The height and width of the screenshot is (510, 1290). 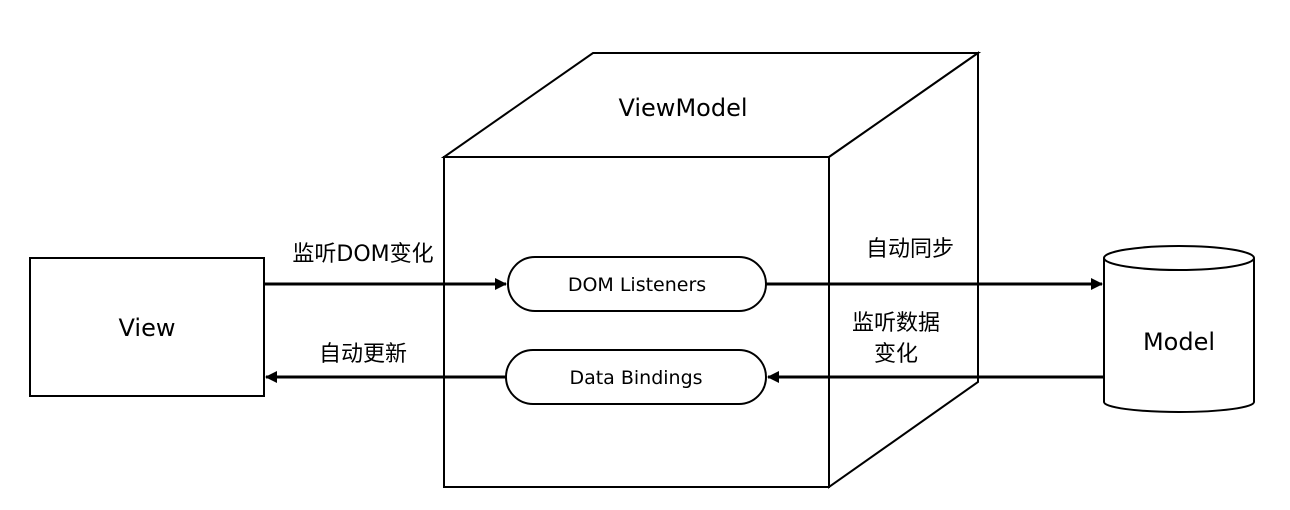 I want to click on viewmodel-label: ViewModel, so click(x=682, y=108).